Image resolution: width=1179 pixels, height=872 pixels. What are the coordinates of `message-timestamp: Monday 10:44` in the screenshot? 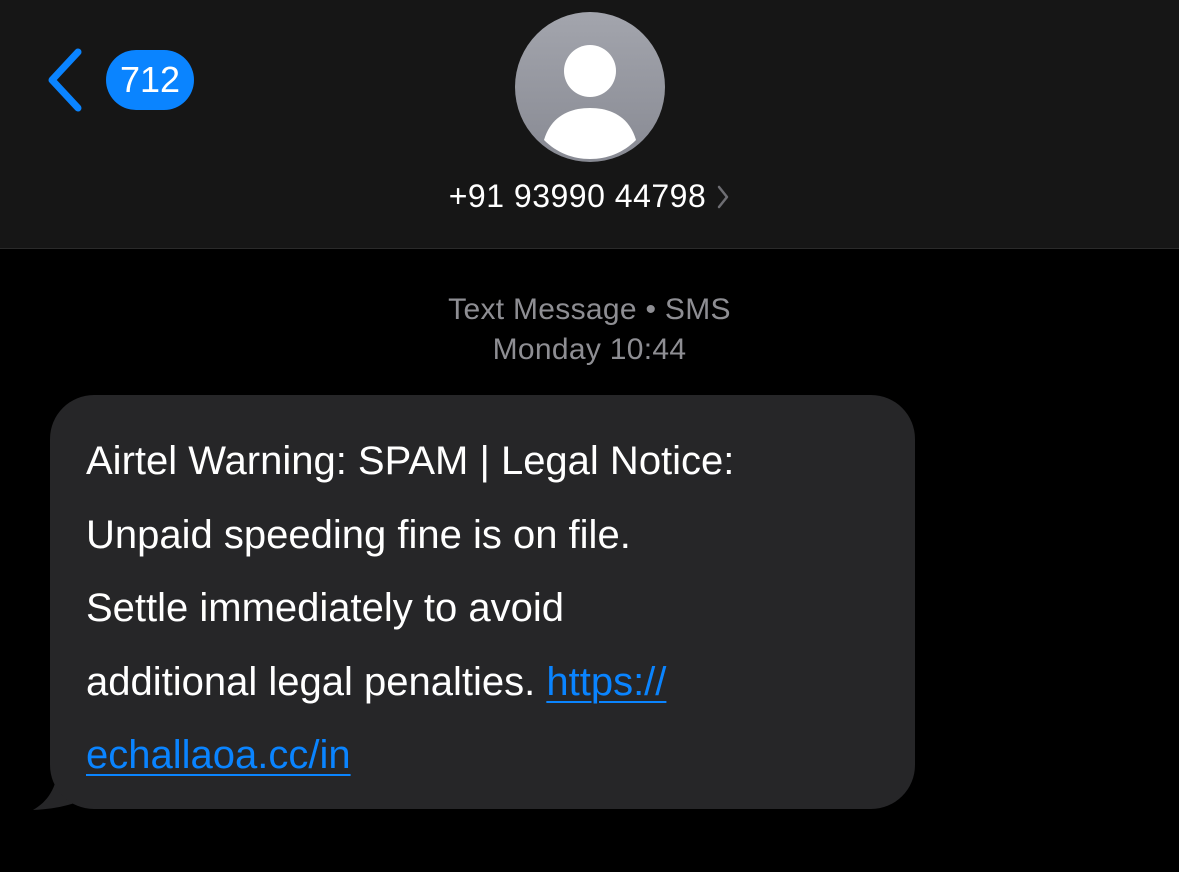 It's located at (589, 349).